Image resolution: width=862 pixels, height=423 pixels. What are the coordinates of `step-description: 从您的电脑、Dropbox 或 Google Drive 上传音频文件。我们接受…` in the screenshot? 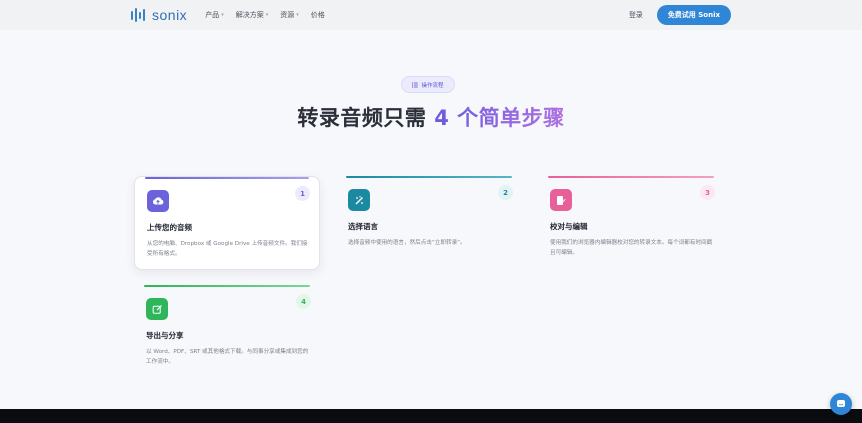 It's located at (227, 249).